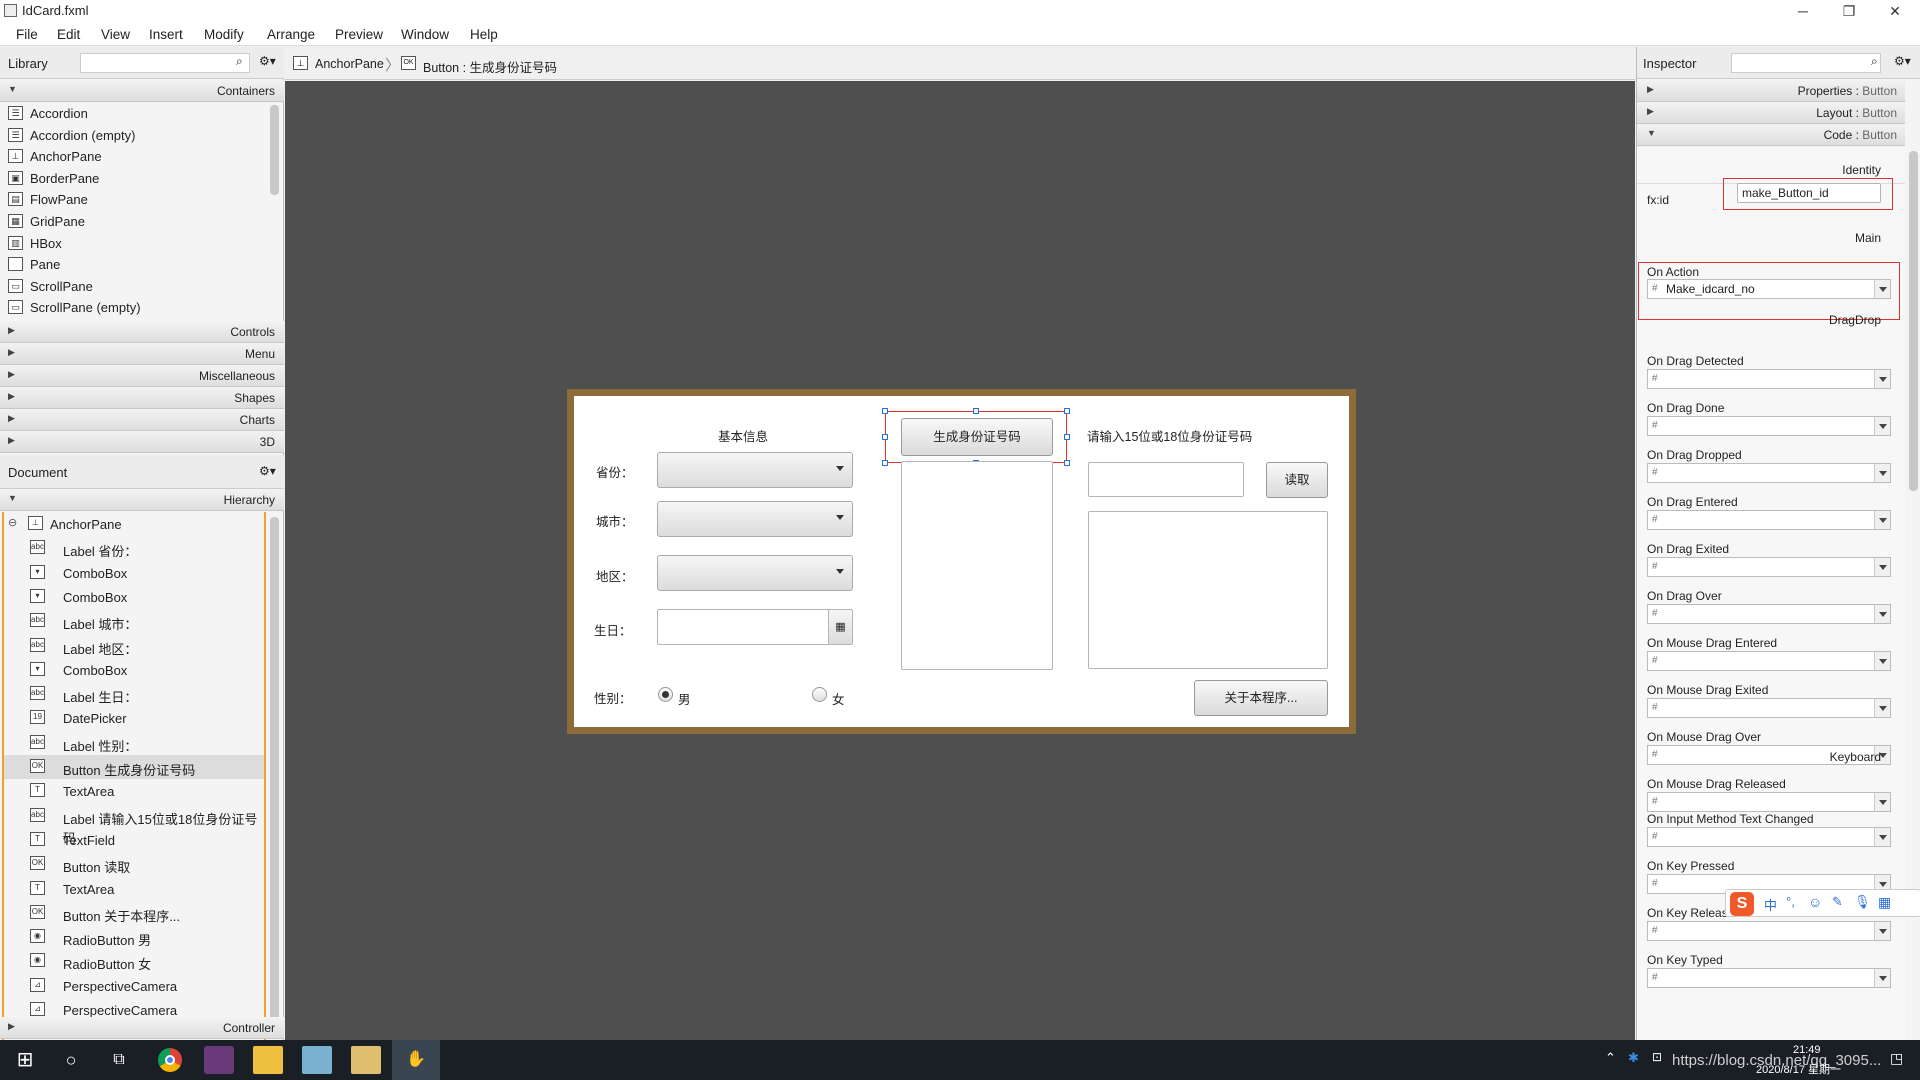  Describe the element at coordinates (615, 471) in the screenshot. I see `label-province: 省份：` at that location.